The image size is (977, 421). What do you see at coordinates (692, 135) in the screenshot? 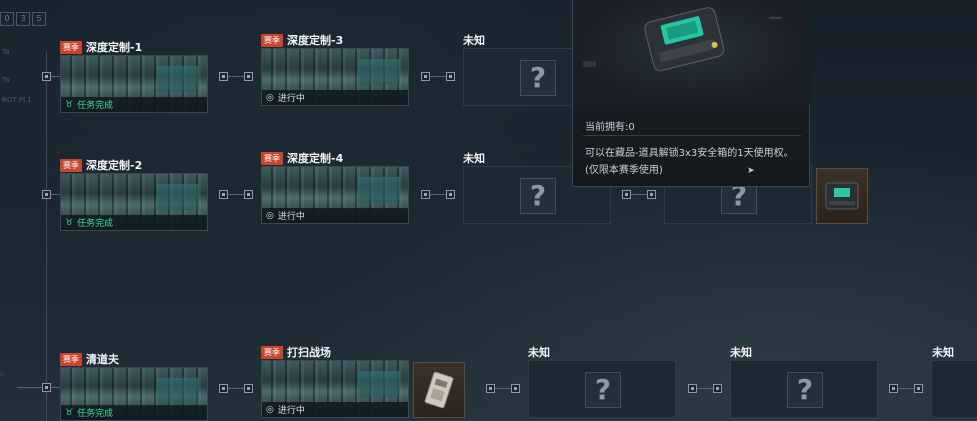
I see `divider` at bounding box center [692, 135].